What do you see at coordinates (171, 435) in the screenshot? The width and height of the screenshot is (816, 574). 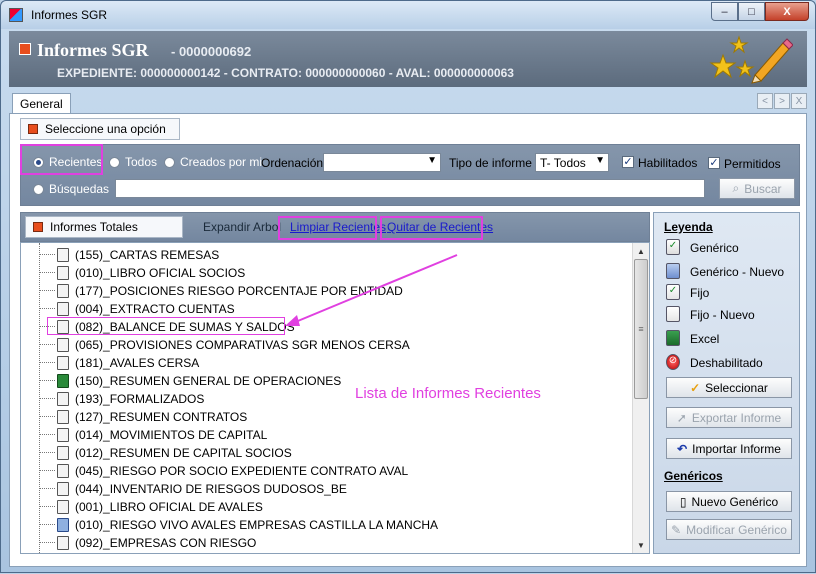 I see `tree-item-label: (014)_MOVIMIENTOS DE CAPITAL` at bounding box center [171, 435].